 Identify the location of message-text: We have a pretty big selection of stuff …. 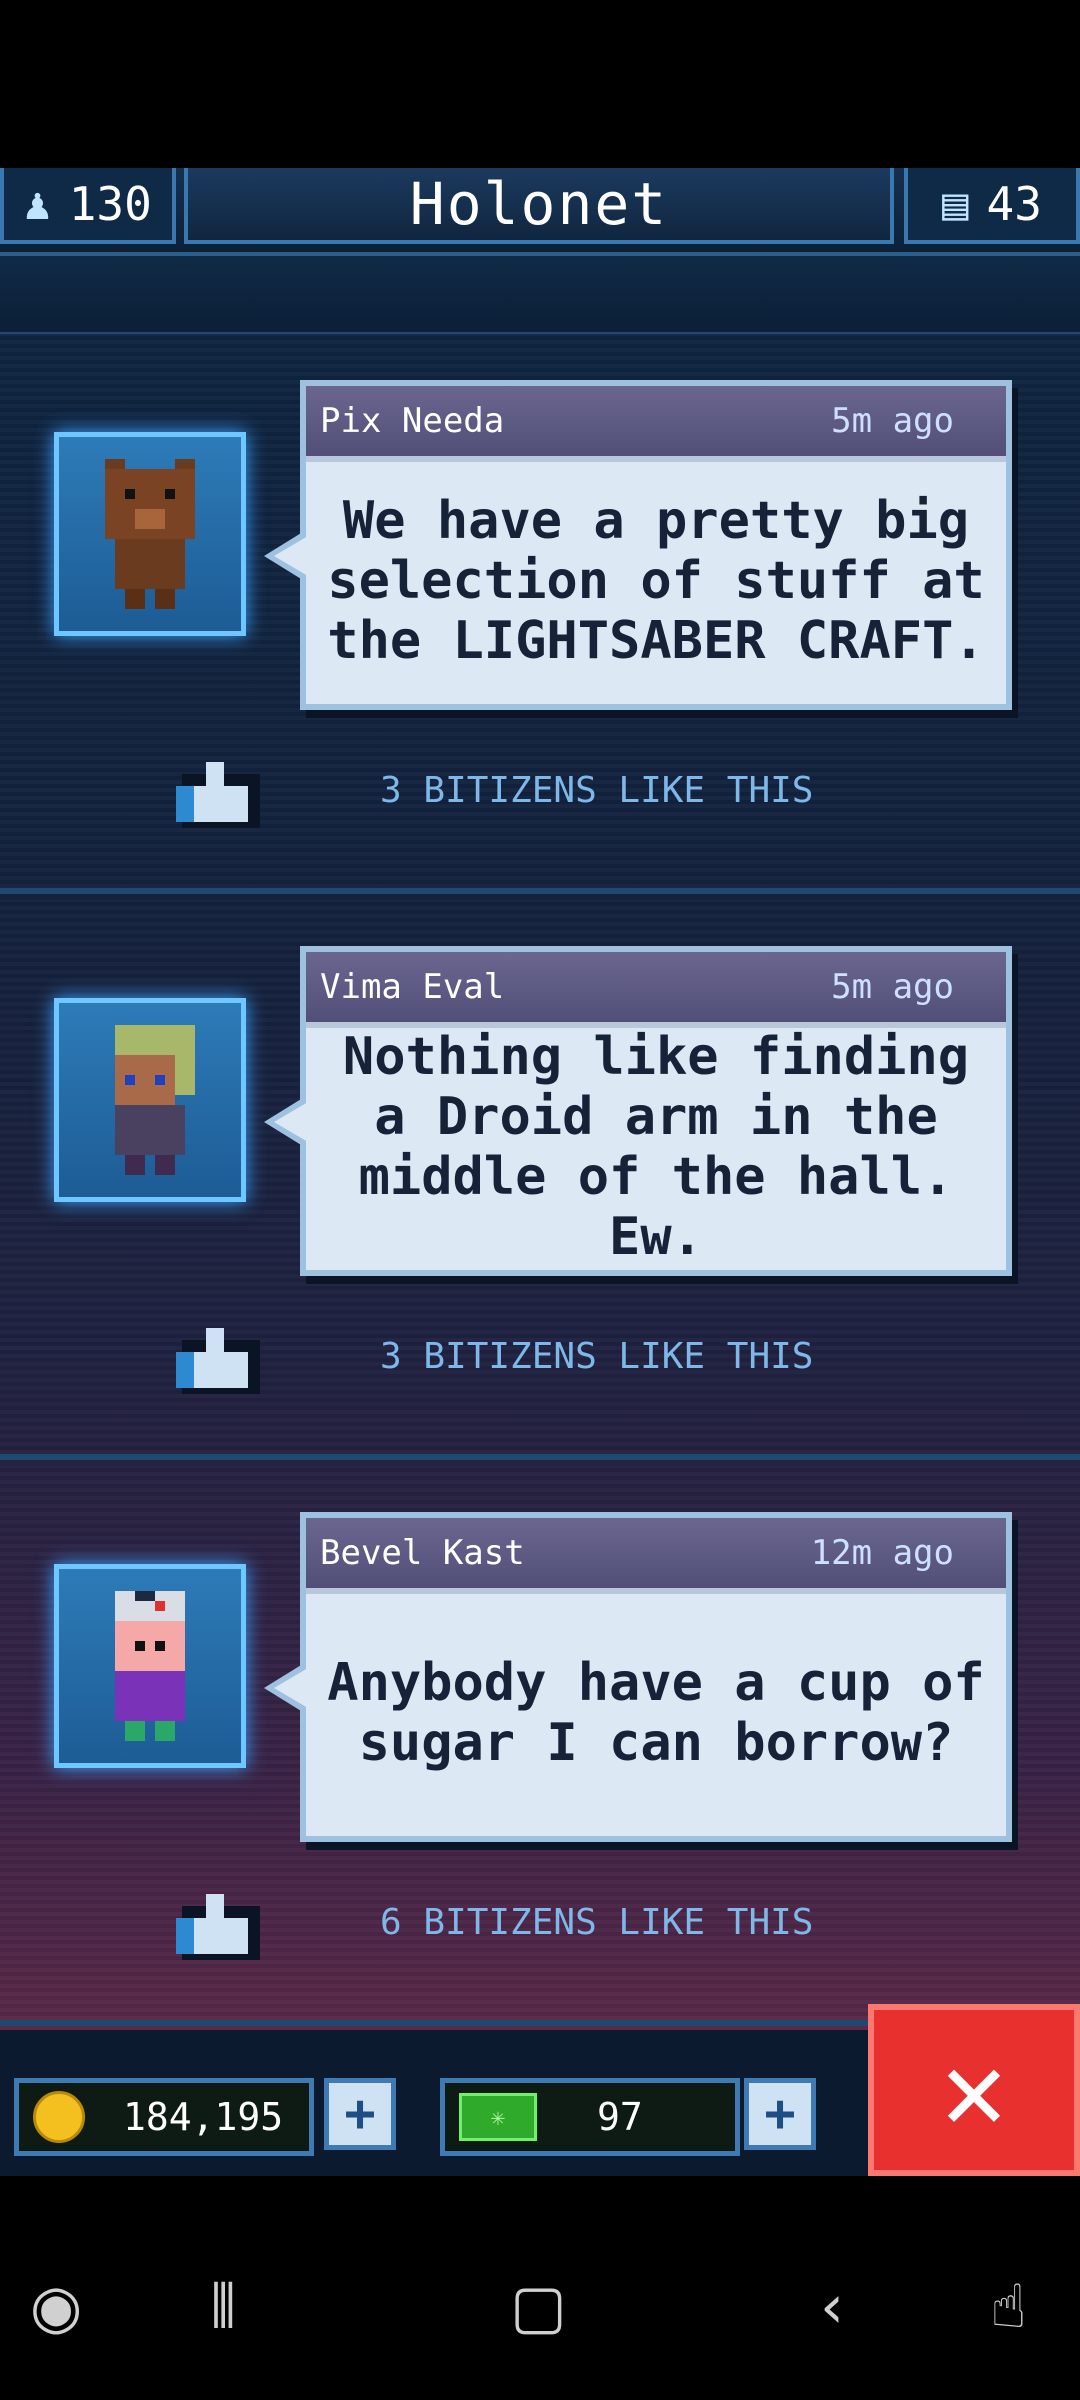
(656, 581).